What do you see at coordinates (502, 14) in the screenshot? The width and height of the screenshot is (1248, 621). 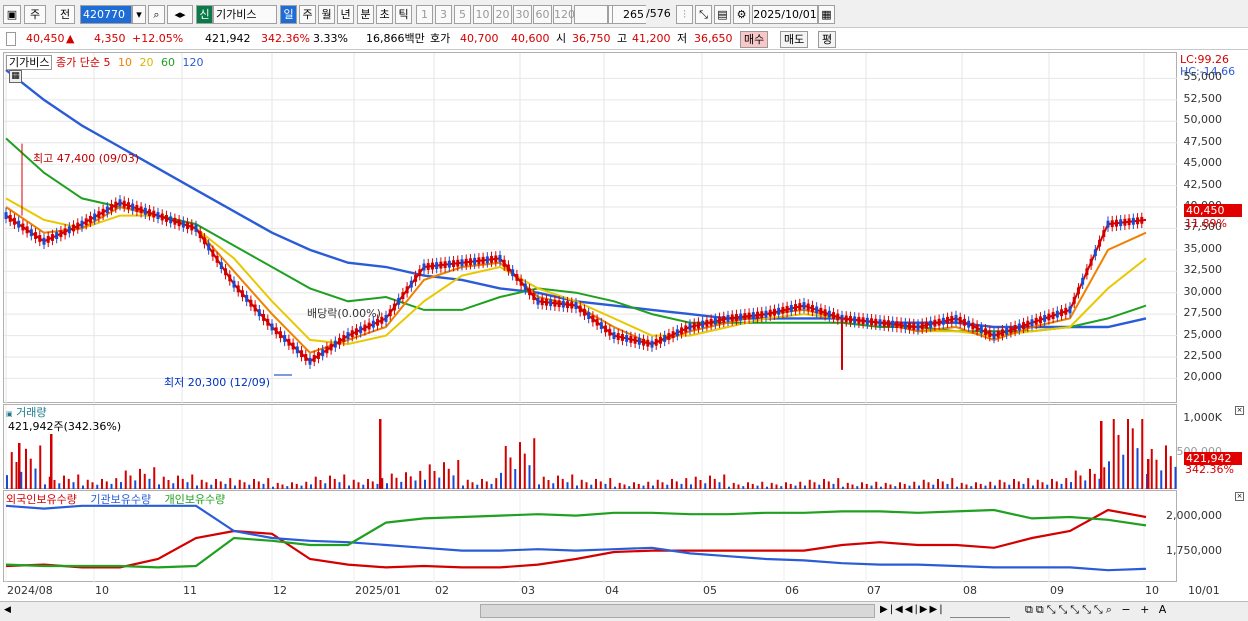 I see `interval-20: 20` at bounding box center [502, 14].